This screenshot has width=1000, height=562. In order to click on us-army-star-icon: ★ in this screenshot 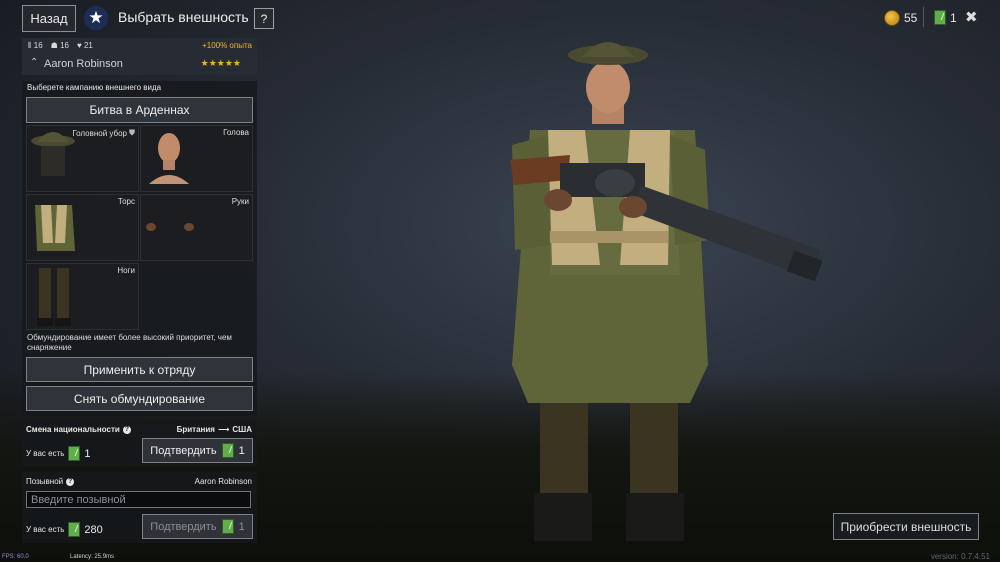, I will do `click(96, 18)`.